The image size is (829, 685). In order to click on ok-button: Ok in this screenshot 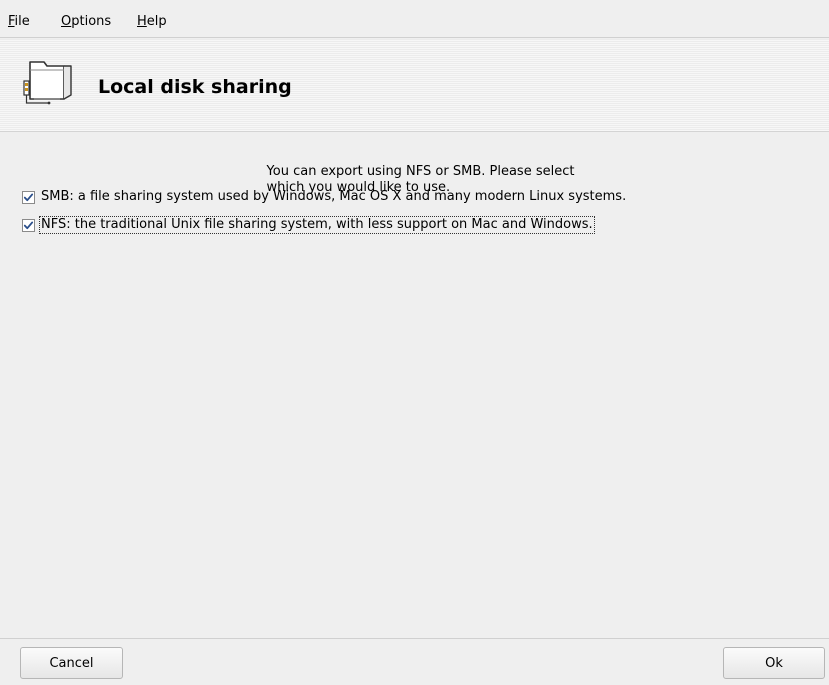, I will do `click(774, 663)`.